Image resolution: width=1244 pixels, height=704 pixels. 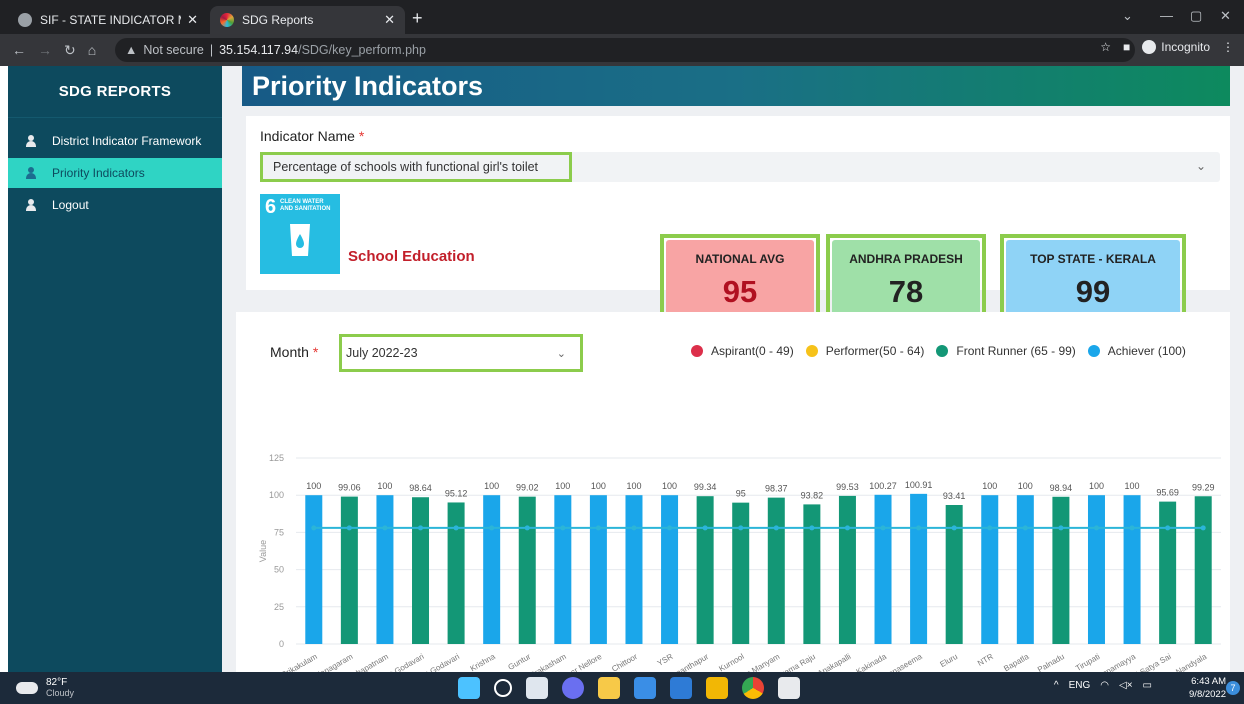 What do you see at coordinates (1093, 281) in the screenshot?
I see `stat-inner: TOP STATE - KERALA 99` at bounding box center [1093, 281].